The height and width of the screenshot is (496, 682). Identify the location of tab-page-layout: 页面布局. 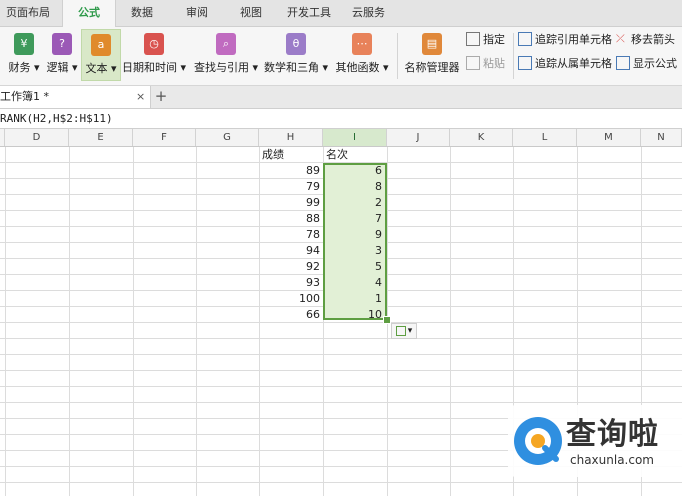
(28, 13).